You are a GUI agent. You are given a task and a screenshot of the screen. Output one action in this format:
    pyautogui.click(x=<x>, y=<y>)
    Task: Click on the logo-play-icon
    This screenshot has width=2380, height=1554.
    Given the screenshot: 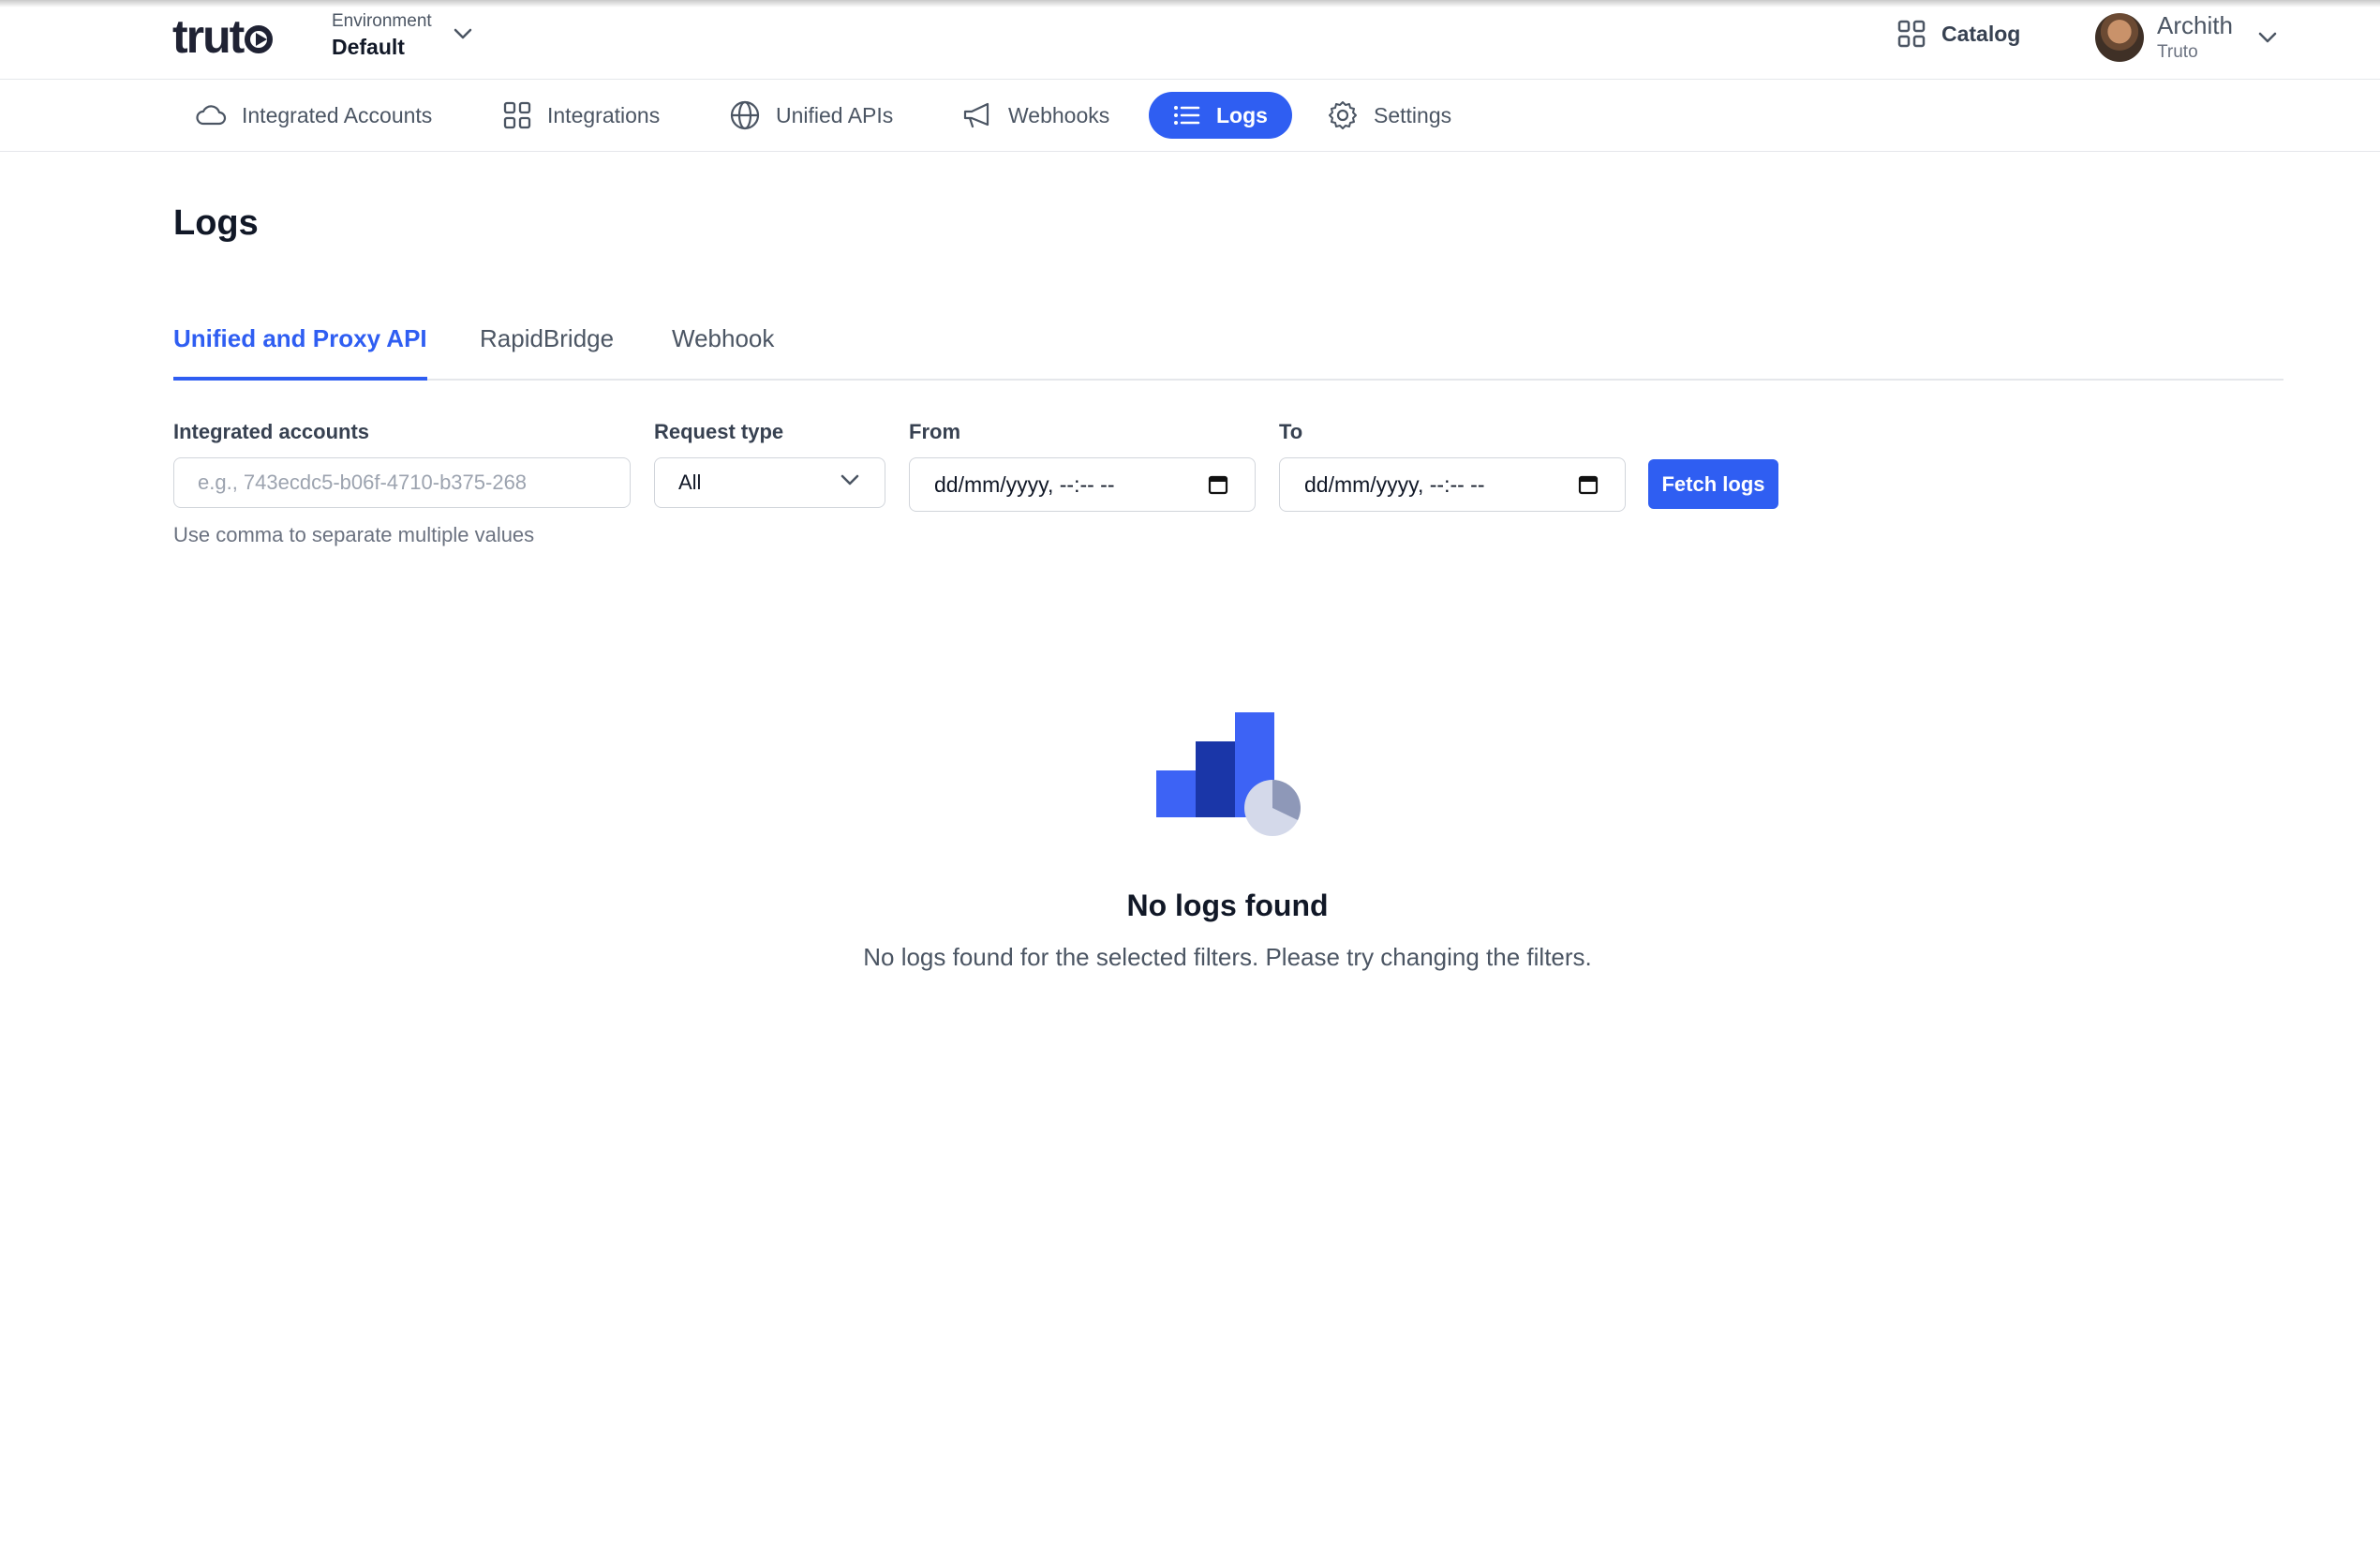 What is the action you would take?
    pyautogui.click(x=259, y=39)
    